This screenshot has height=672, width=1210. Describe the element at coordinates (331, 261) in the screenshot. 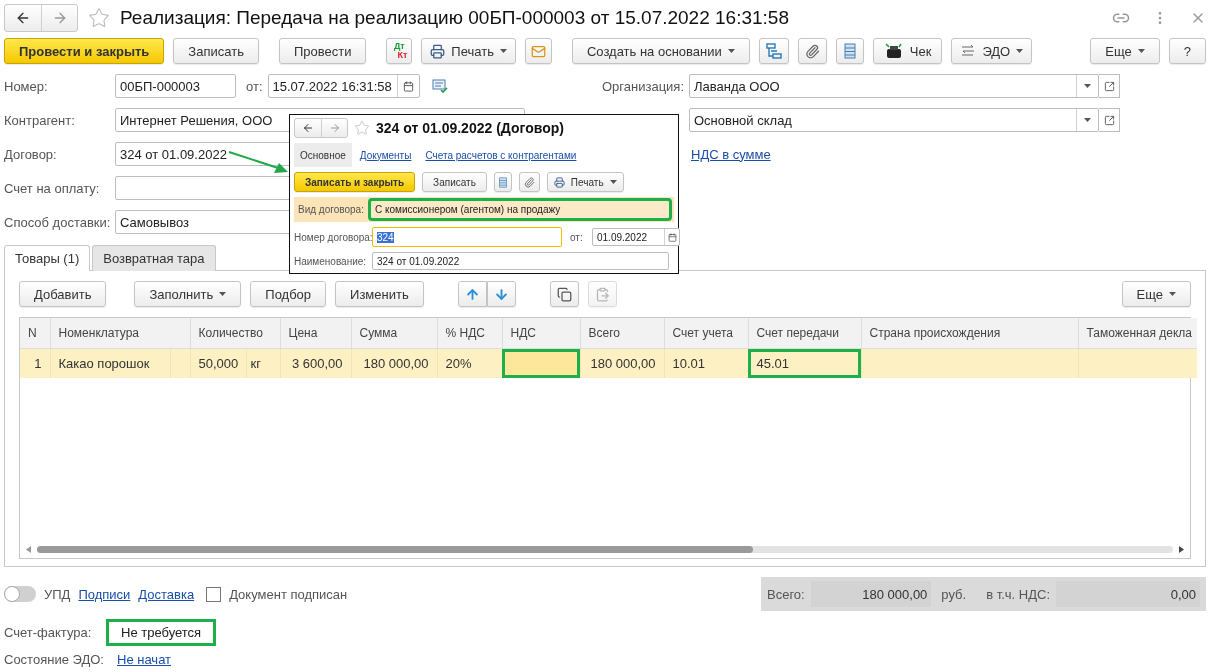

I see `field-label: Наименование:` at that location.